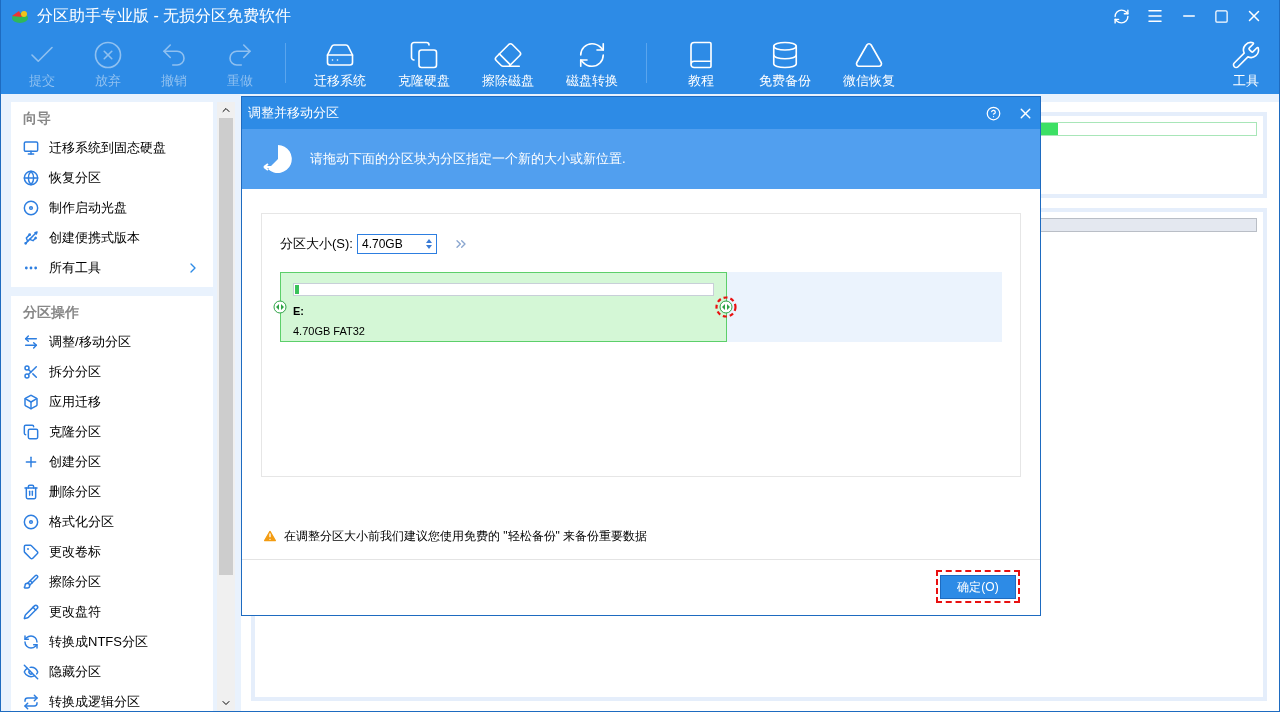  I want to click on toolbar-button: 工具, so click(1246, 63).